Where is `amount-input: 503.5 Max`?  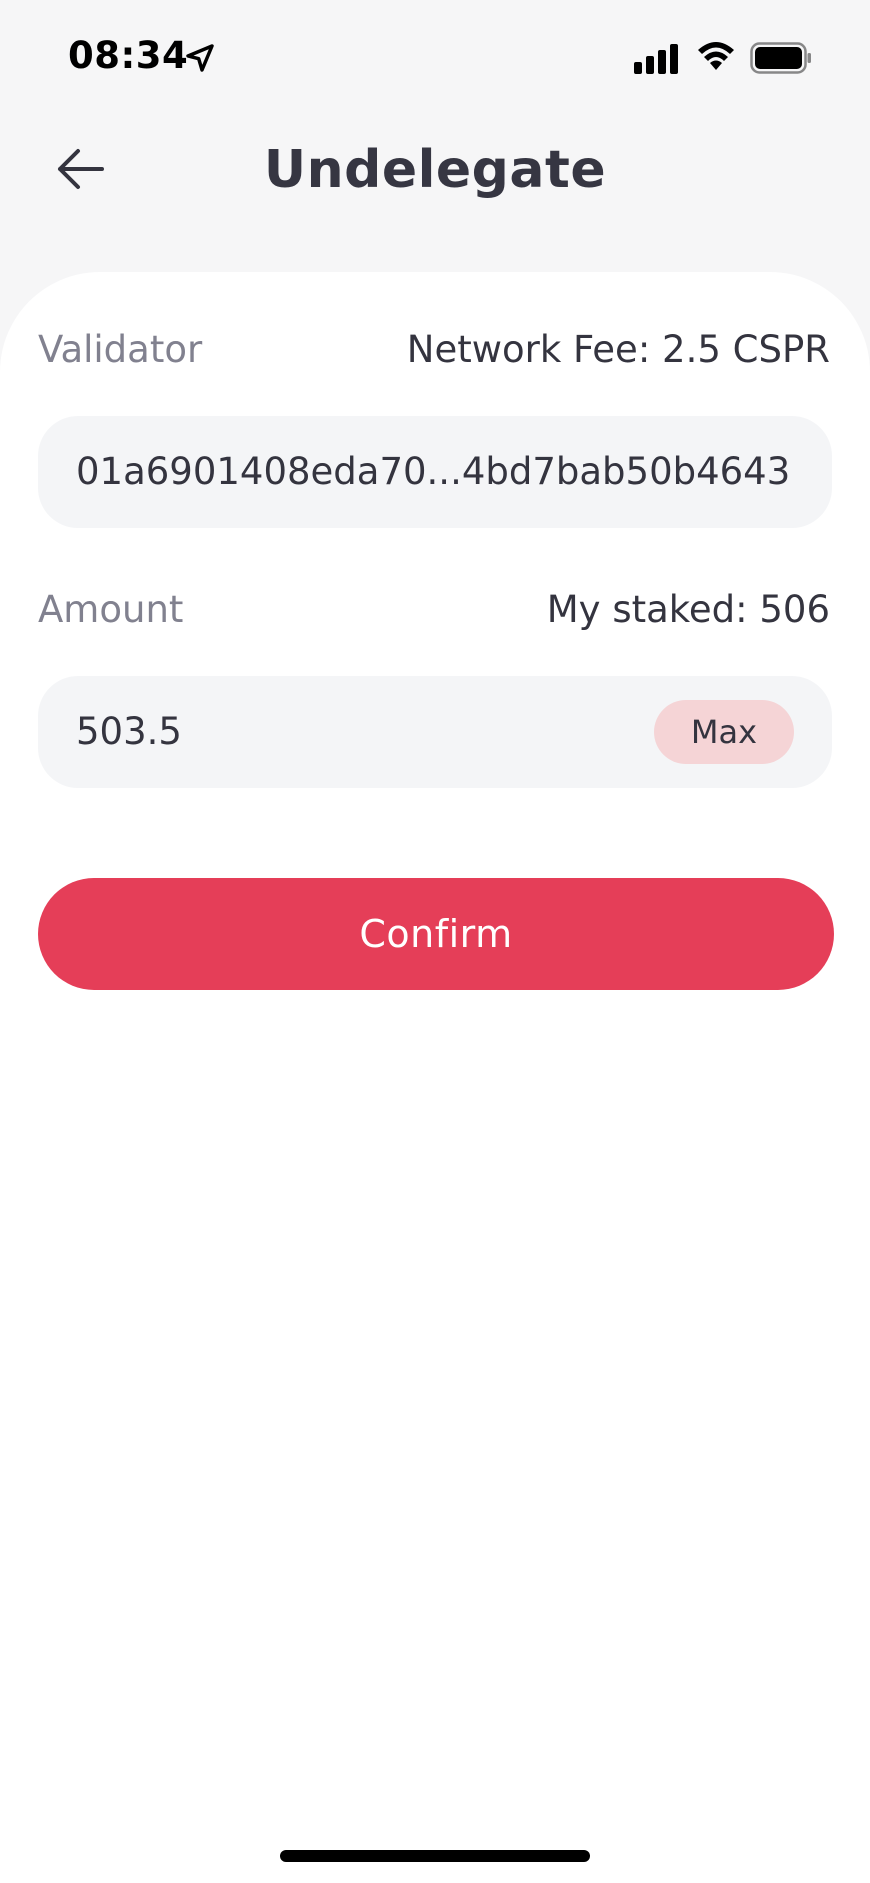
amount-input: 503.5 Max is located at coordinates (435, 732).